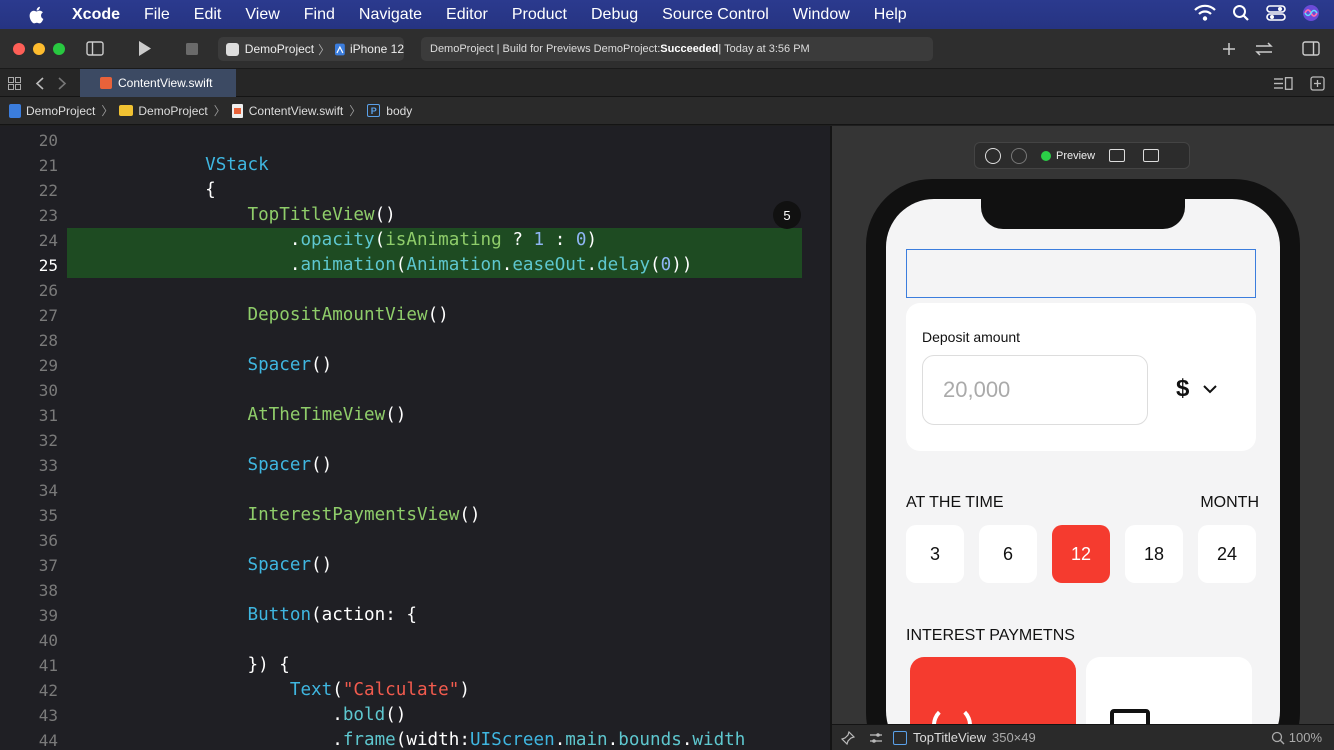  What do you see at coordinates (95, 48) in the screenshot?
I see `sidebar-toggle-icon` at bounding box center [95, 48].